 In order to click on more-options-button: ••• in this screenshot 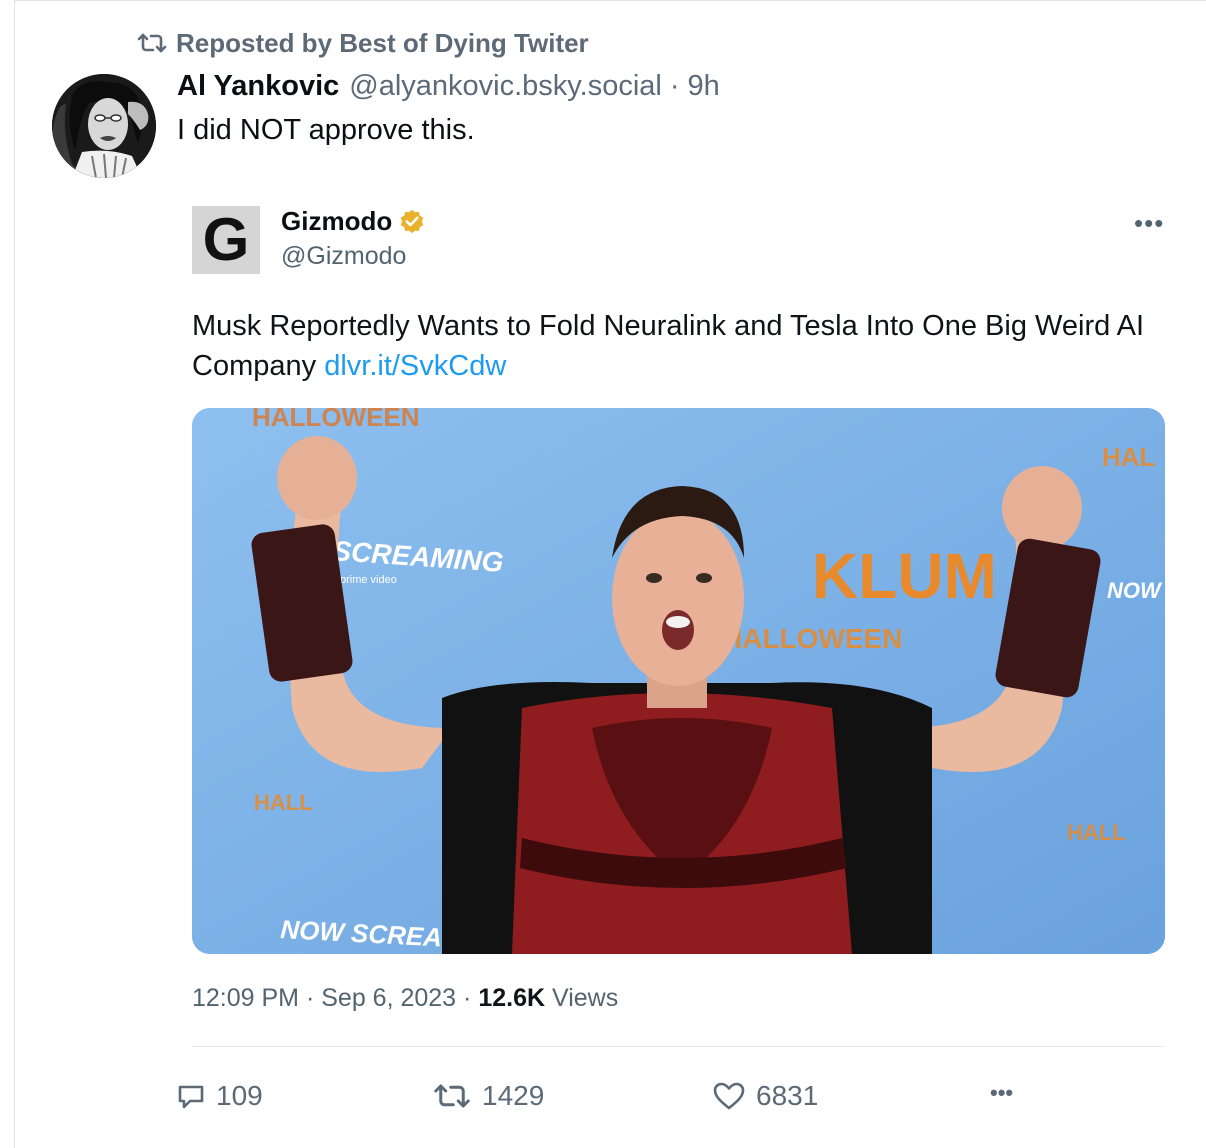, I will do `click(1001, 1093)`.